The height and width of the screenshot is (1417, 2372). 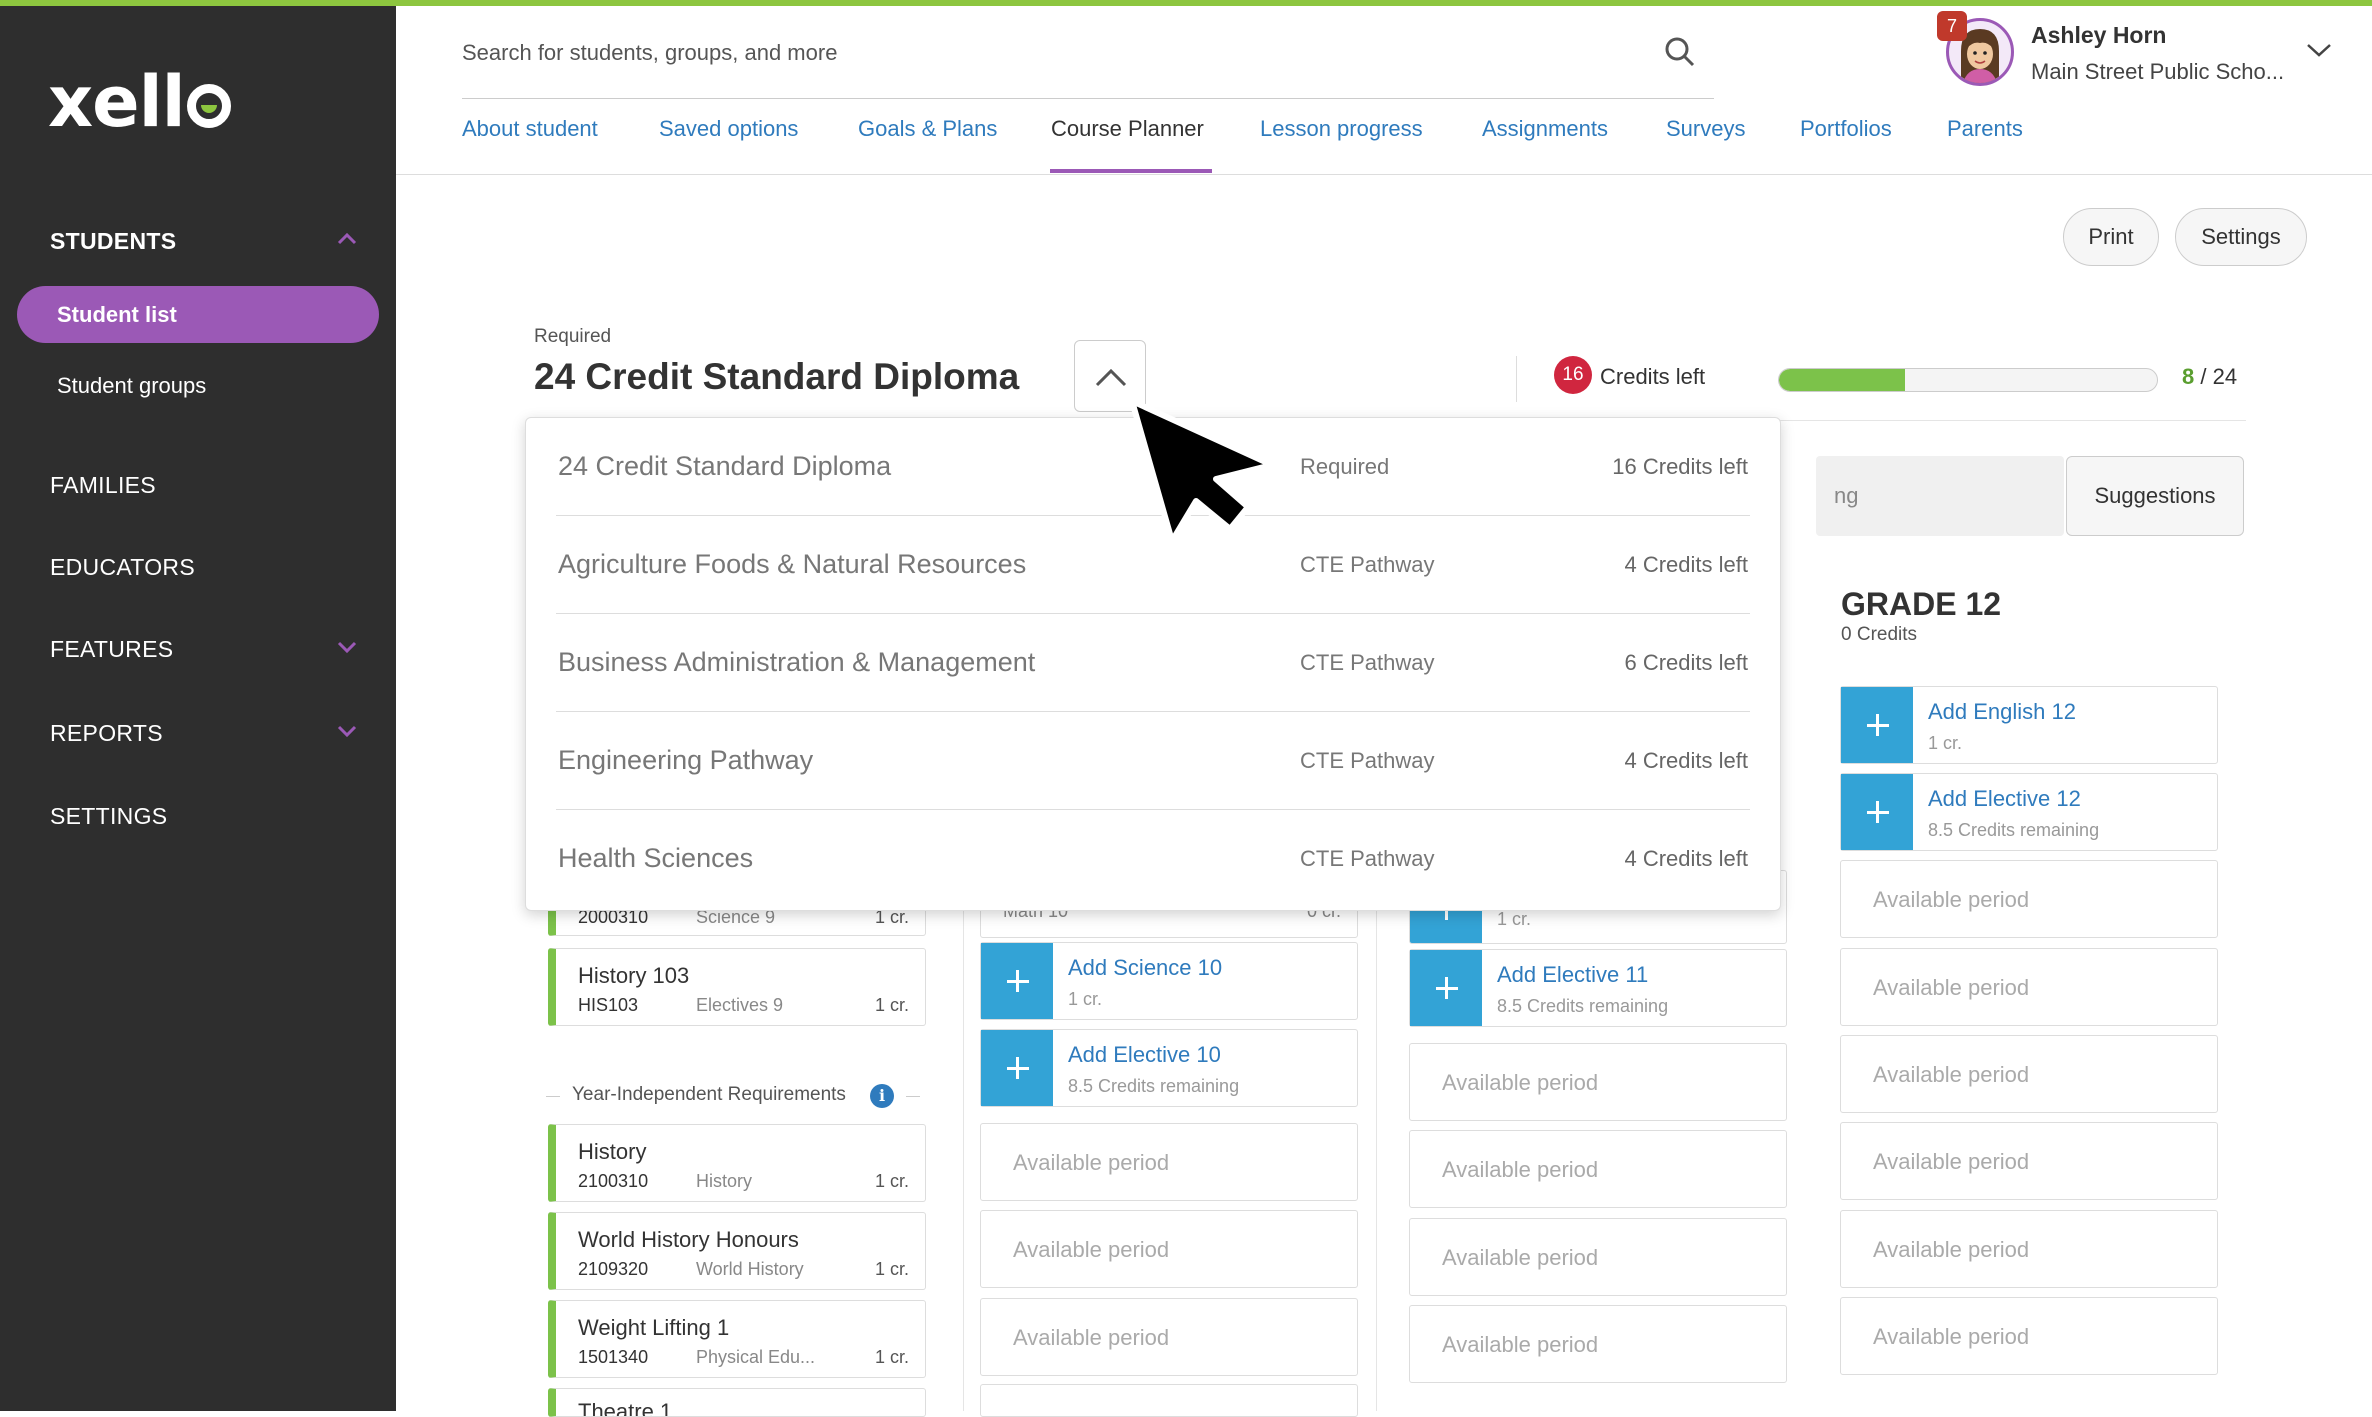 I want to click on tab-portfolios: Portfolios, so click(x=1846, y=129).